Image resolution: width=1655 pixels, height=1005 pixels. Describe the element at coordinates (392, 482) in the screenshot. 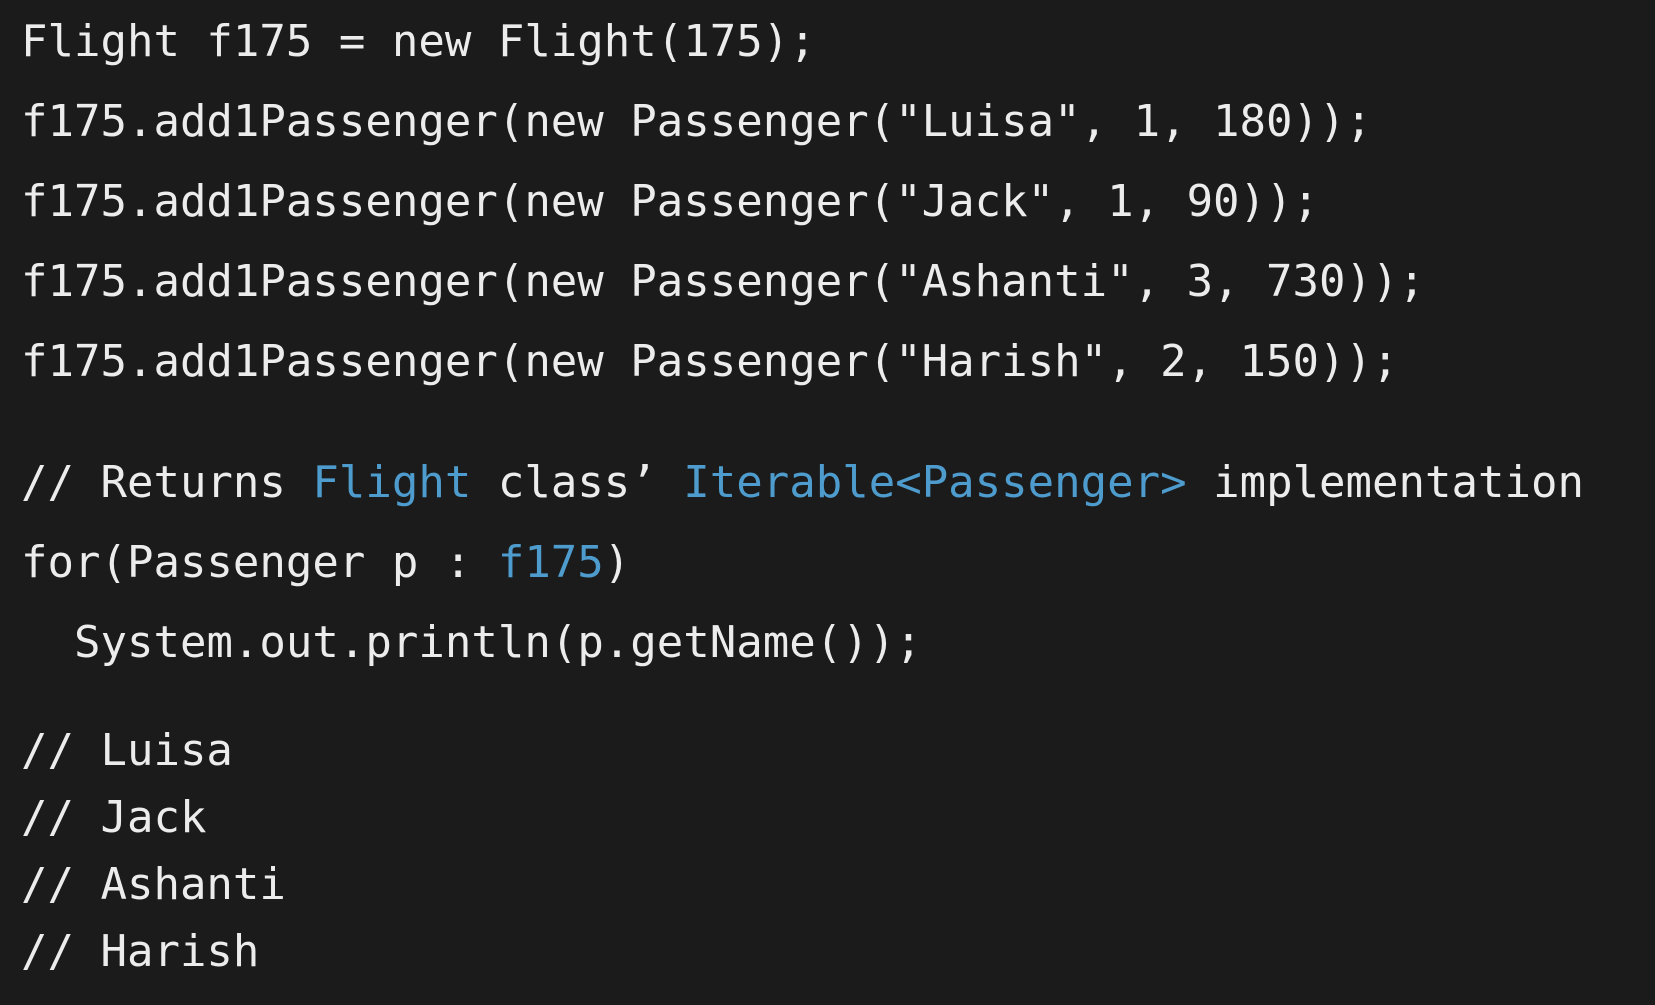

I see `comment-highlight-flight: Flight` at that location.